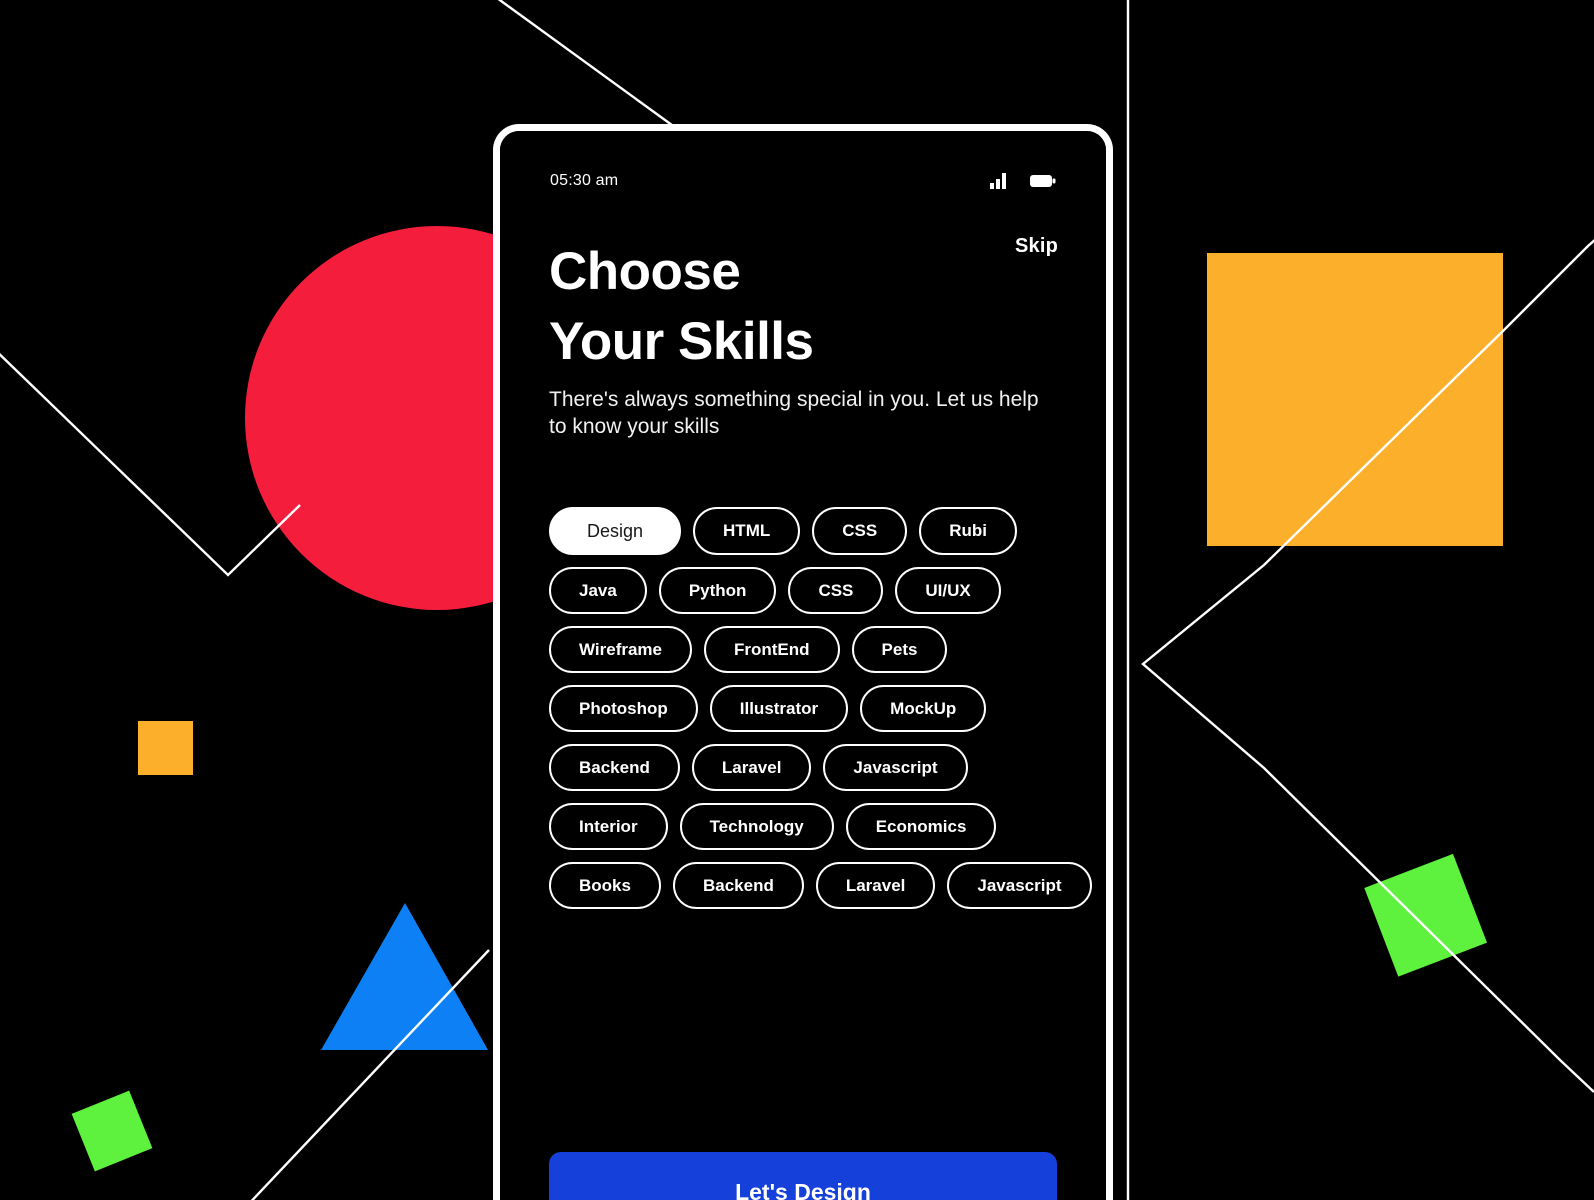 Image resolution: width=1594 pixels, height=1200 pixels. I want to click on skill-chip: Rubi, so click(968, 531).